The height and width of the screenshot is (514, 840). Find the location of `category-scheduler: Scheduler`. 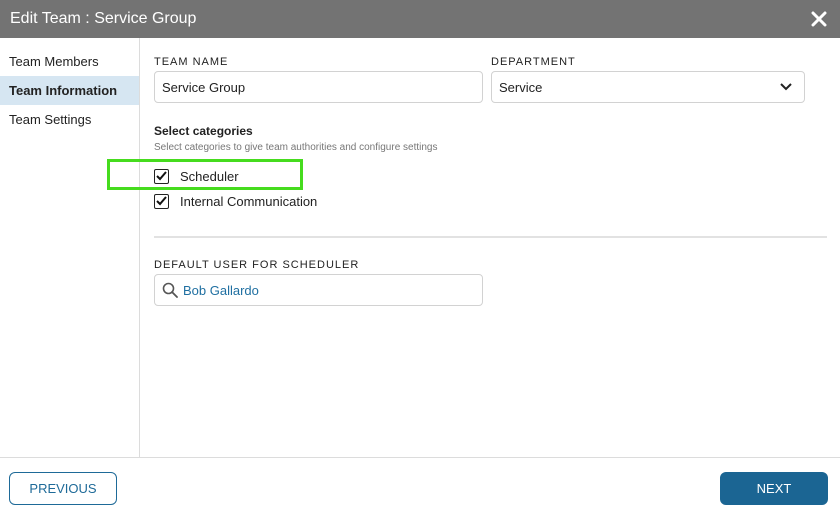

category-scheduler: Scheduler is located at coordinates (196, 176).